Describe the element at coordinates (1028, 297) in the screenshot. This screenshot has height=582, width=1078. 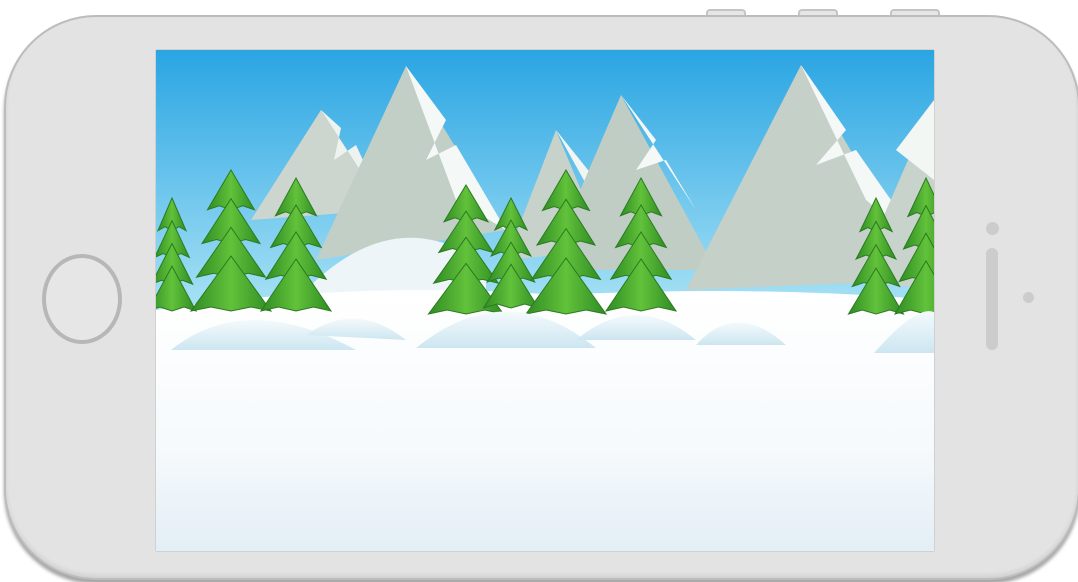
I see `camera-icon` at that location.